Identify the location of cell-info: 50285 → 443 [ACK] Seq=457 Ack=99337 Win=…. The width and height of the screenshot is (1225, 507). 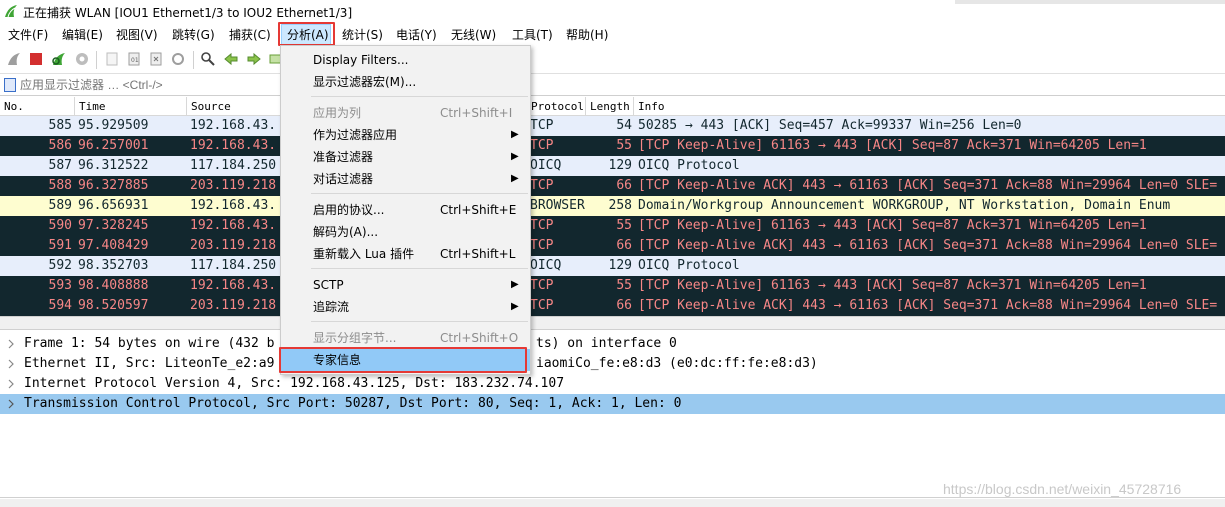
(830, 125).